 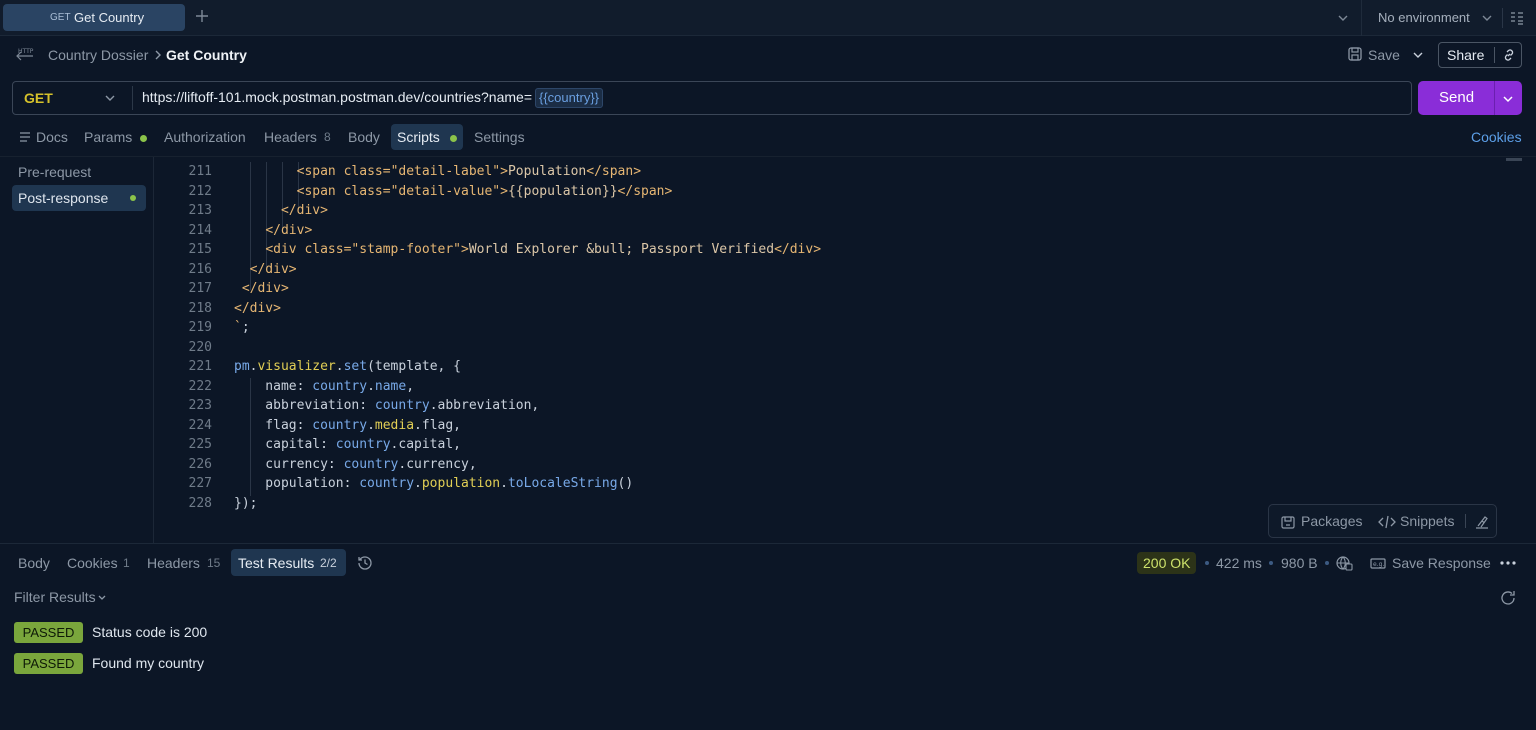 What do you see at coordinates (200, 405) in the screenshot?
I see `line-number: 223` at bounding box center [200, 405].